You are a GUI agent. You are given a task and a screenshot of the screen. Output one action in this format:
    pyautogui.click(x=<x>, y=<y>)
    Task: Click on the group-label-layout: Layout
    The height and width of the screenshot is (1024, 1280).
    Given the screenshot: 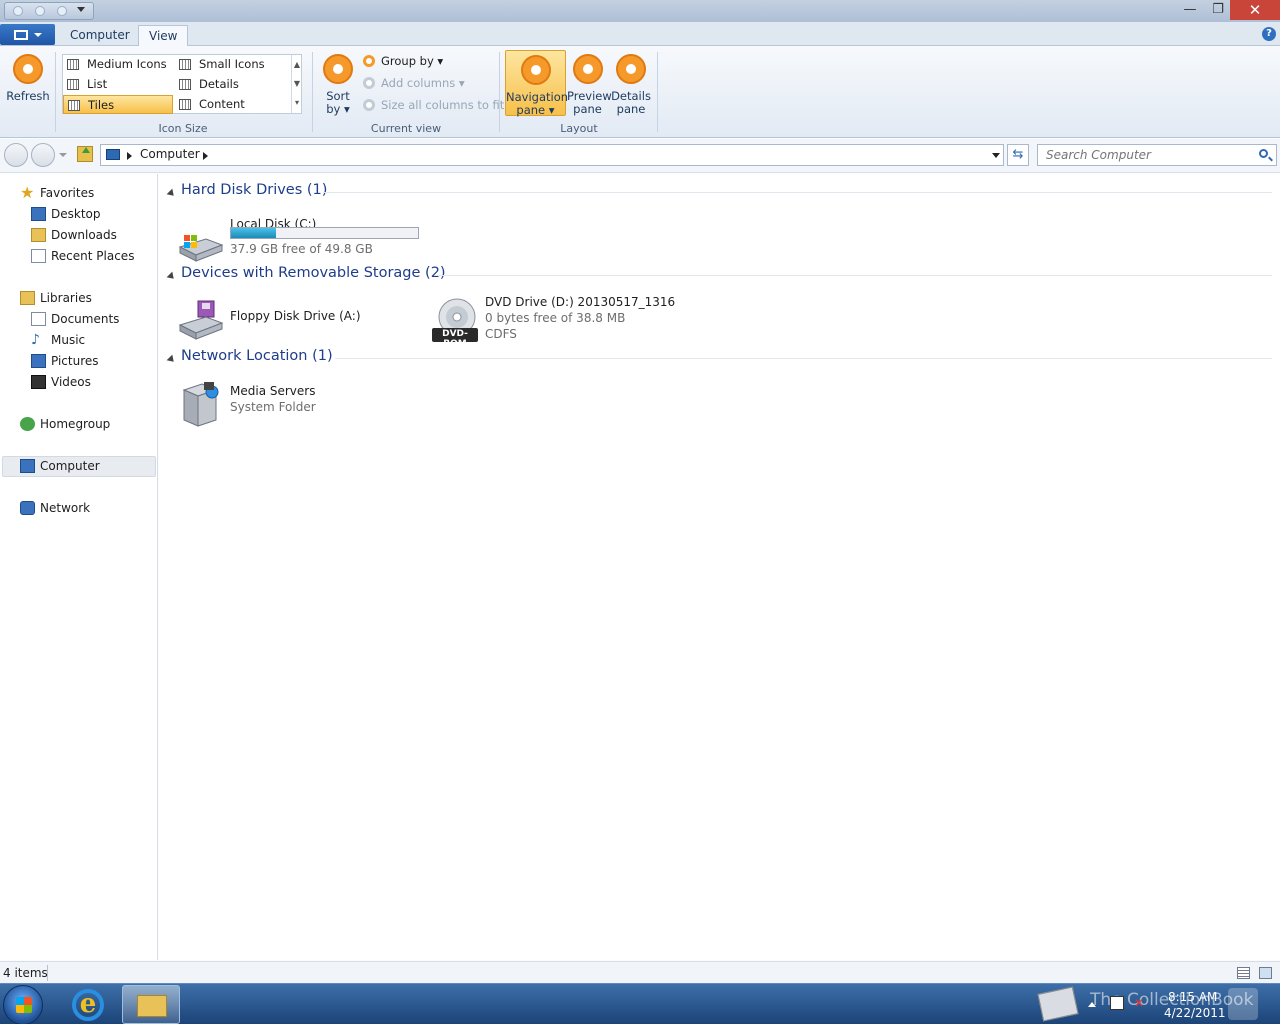 What is the action you would take?
    pyautogui.click(x=579, y=128)
    